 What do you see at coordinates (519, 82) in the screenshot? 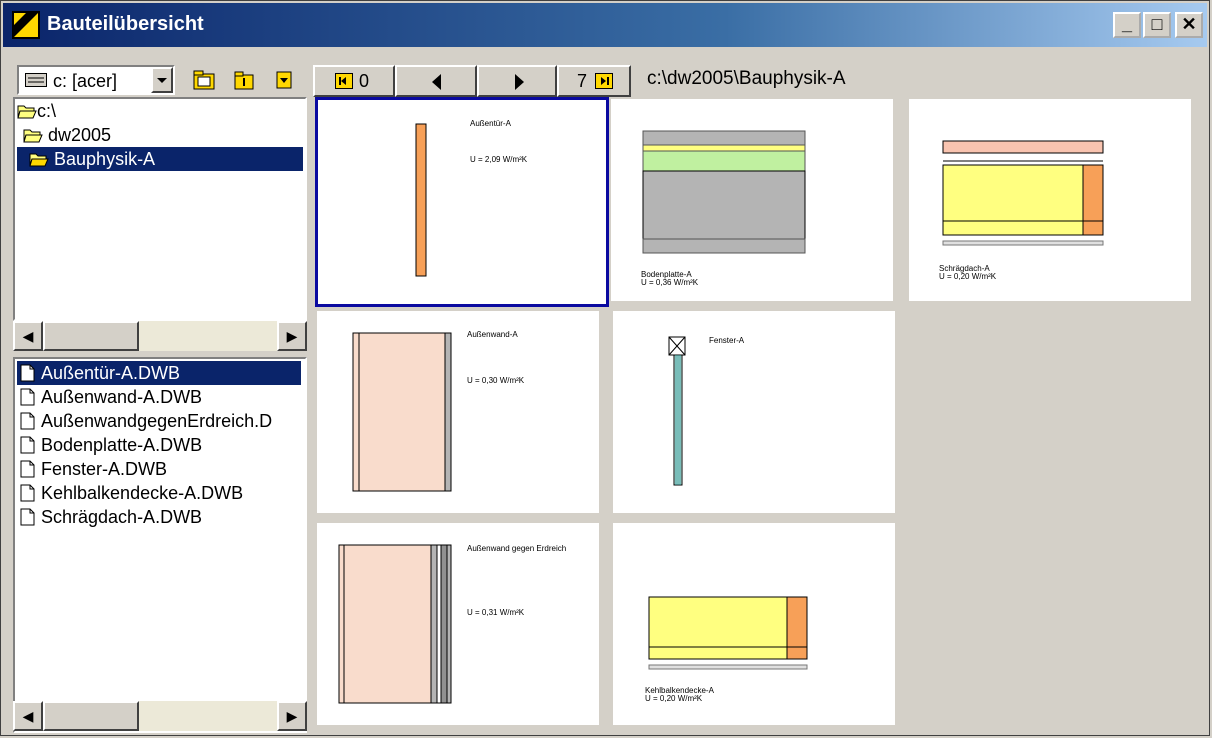
I see `arrow-right-icon` at bounding box center [519, 82].